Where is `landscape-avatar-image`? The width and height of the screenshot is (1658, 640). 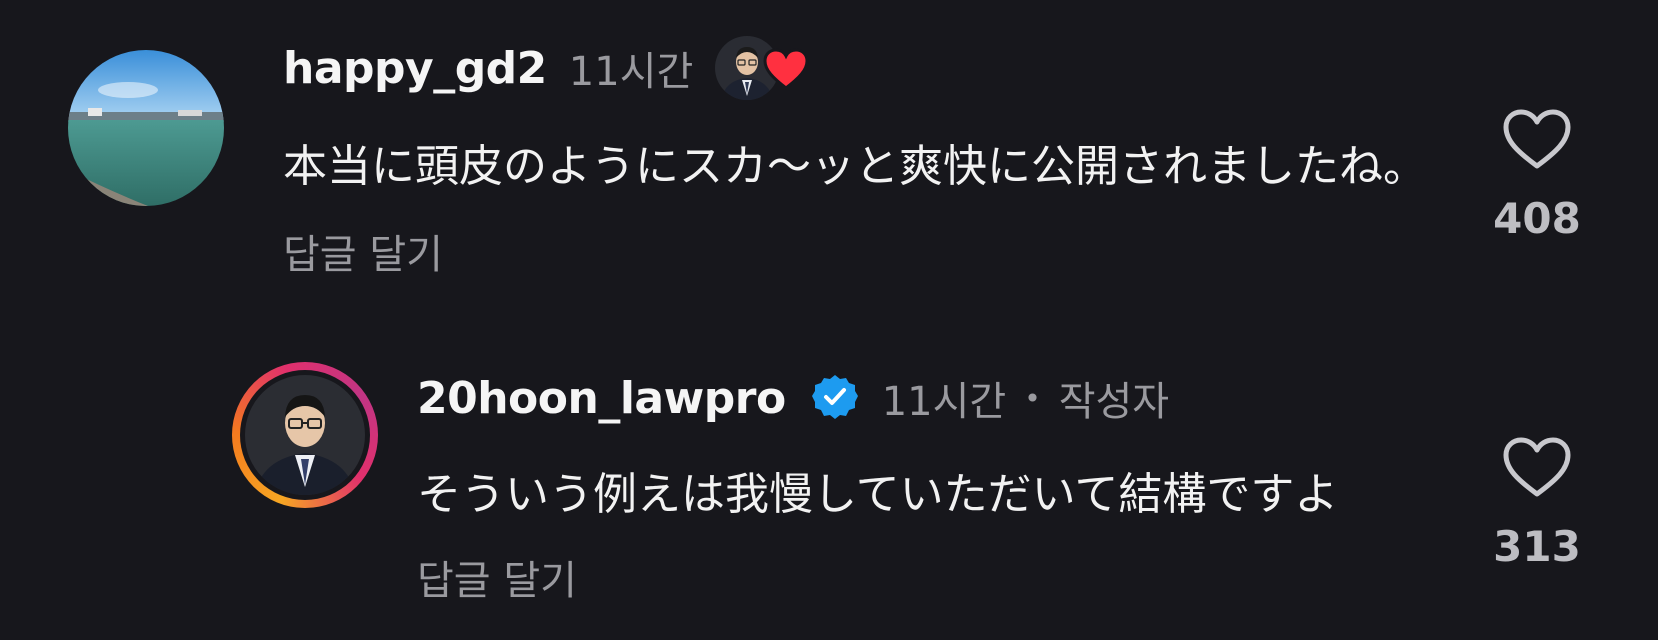 landscape-avatar-image is located at coordinates (146, 128).